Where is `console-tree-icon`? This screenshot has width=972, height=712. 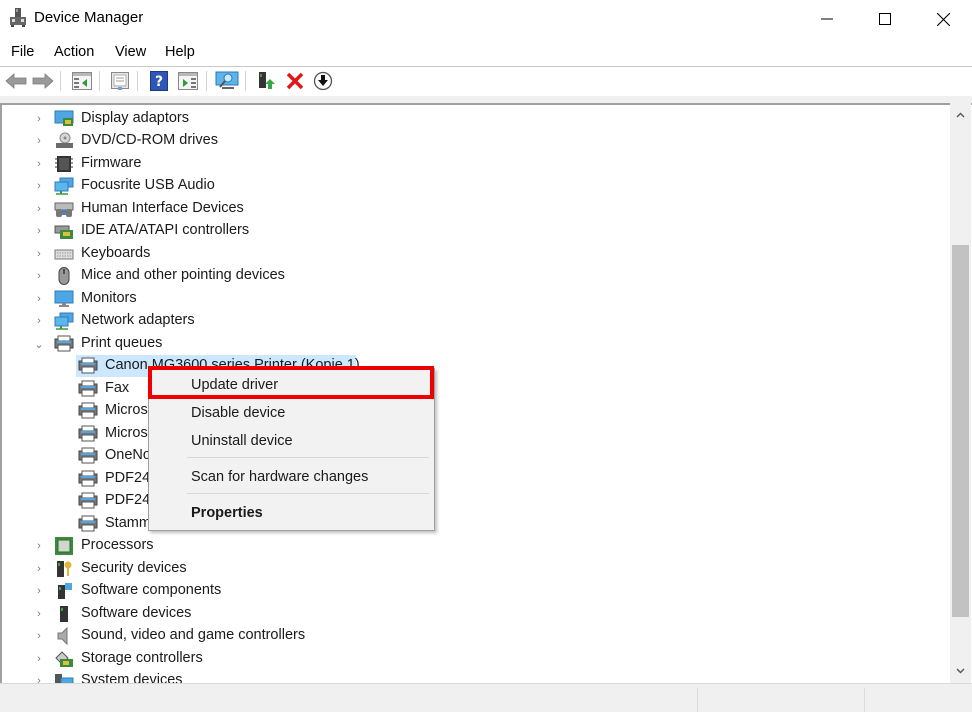 console-tree-icon is located at coordinates (82, 81).